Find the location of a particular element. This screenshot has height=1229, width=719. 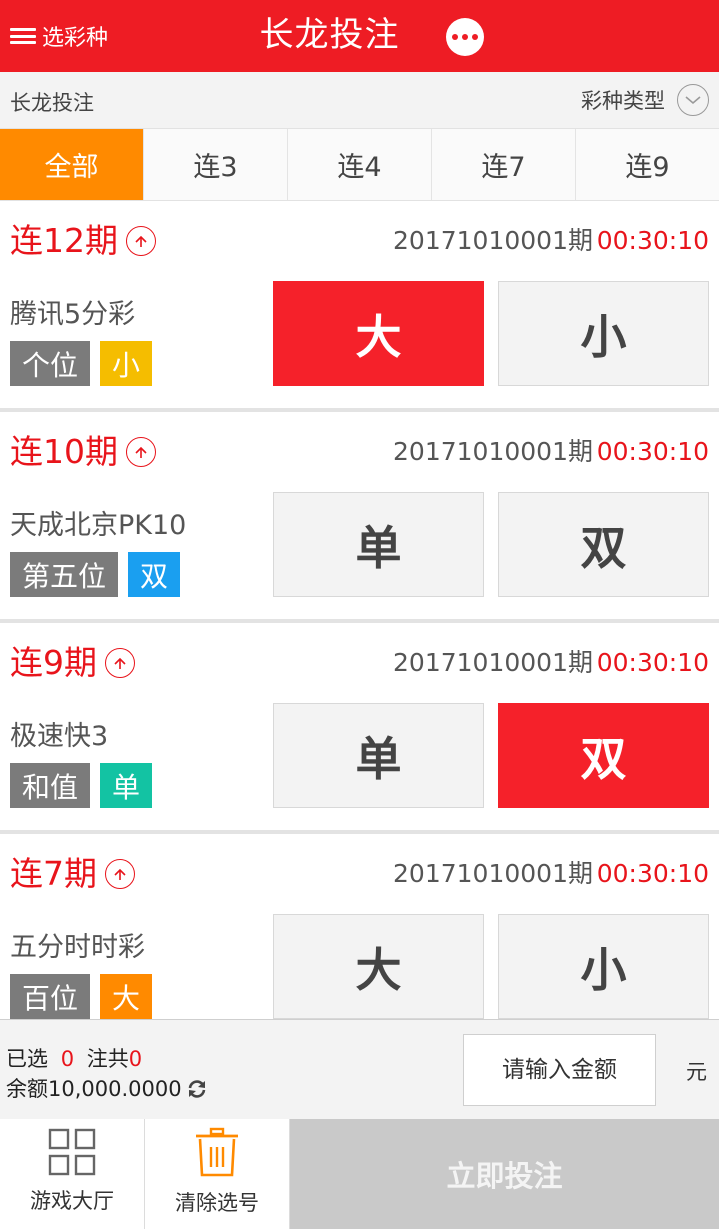

selection-count: 已选 0 注共0 is located at coordinates (74, 1059).